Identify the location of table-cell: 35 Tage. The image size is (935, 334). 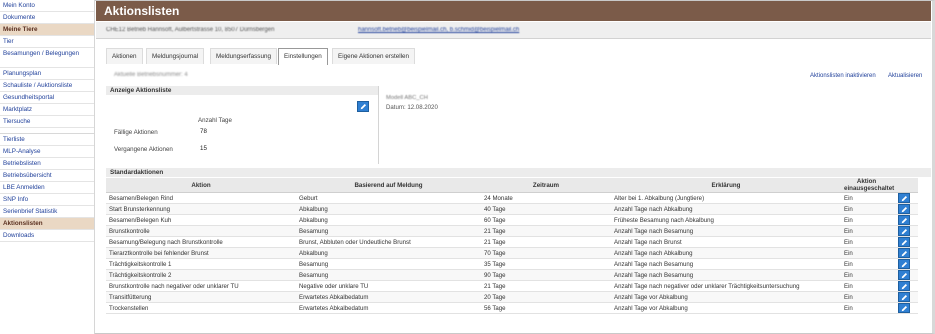
(546, 264).